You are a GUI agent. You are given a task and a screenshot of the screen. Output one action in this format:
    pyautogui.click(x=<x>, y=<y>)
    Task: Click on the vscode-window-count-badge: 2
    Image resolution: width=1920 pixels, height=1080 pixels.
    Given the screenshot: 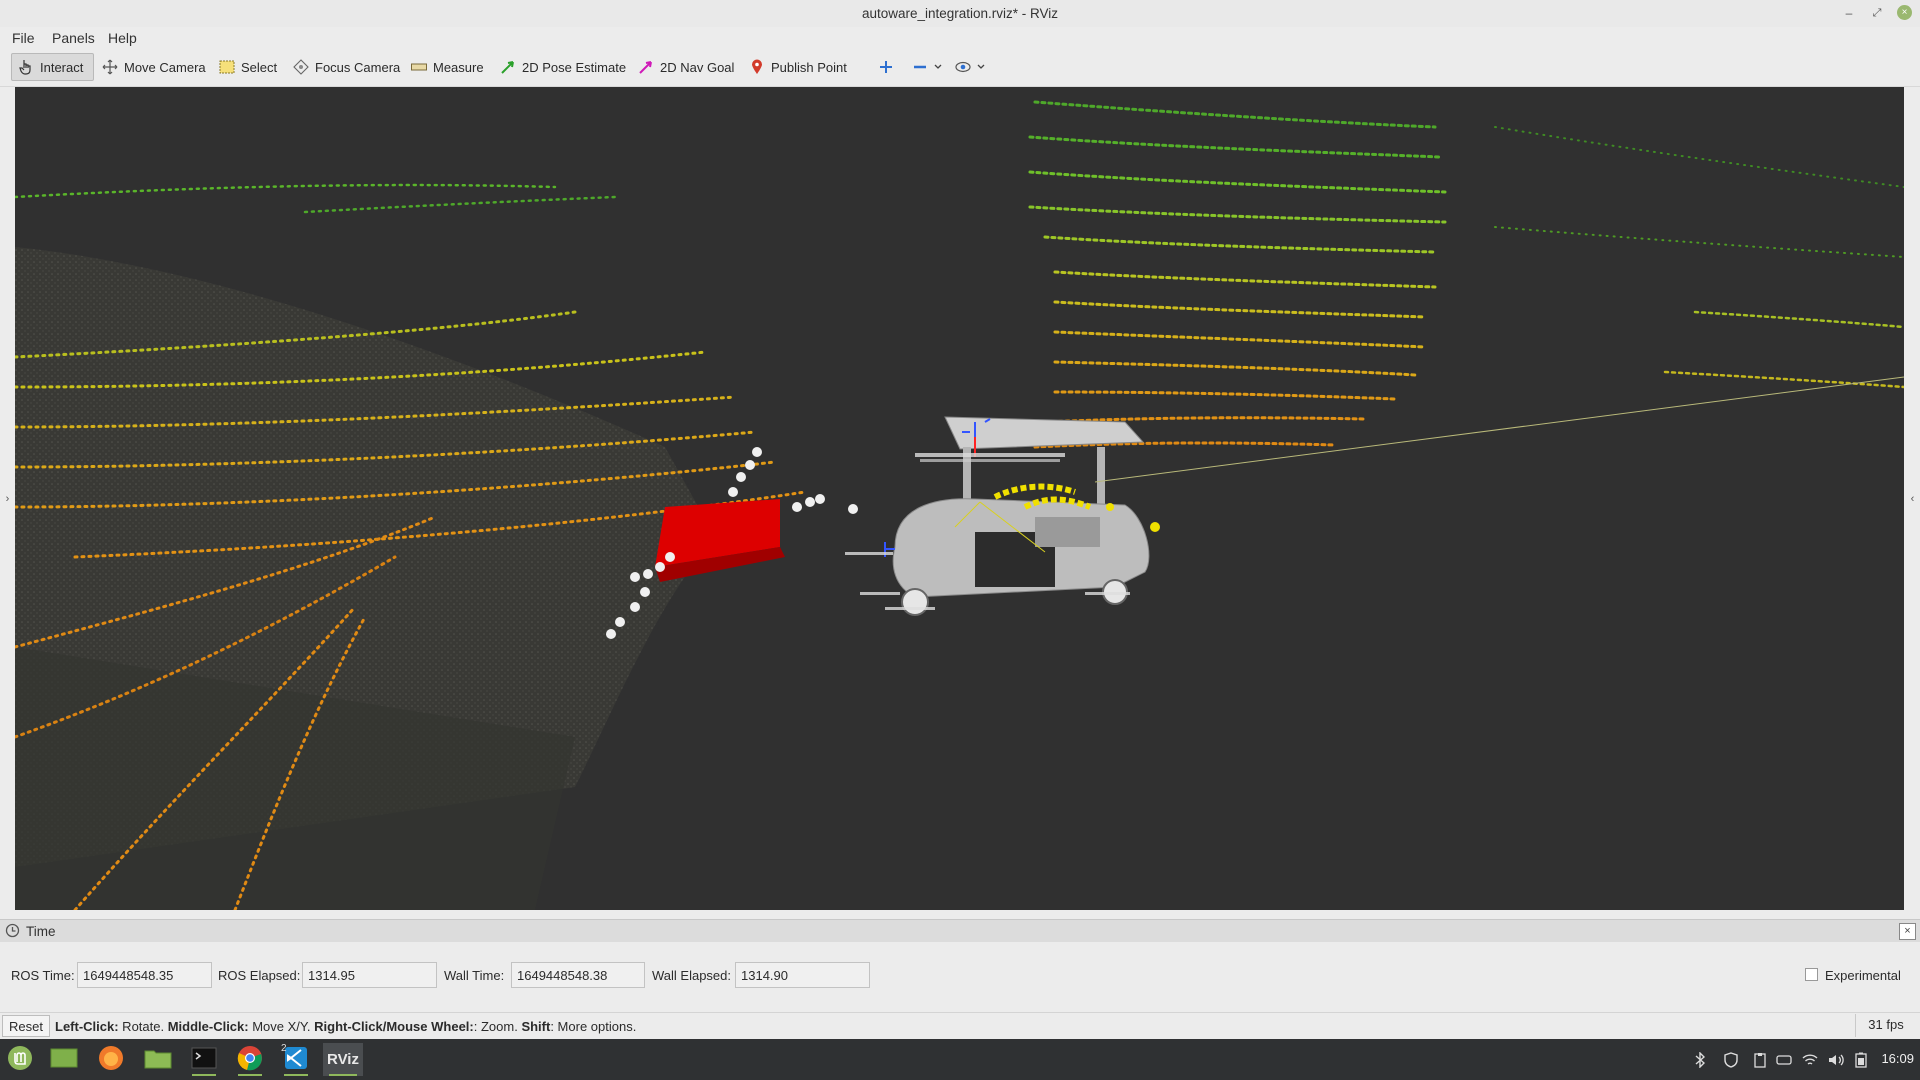 What is the action you would take?
    pyautogui.click(x=284, y=1048)
    